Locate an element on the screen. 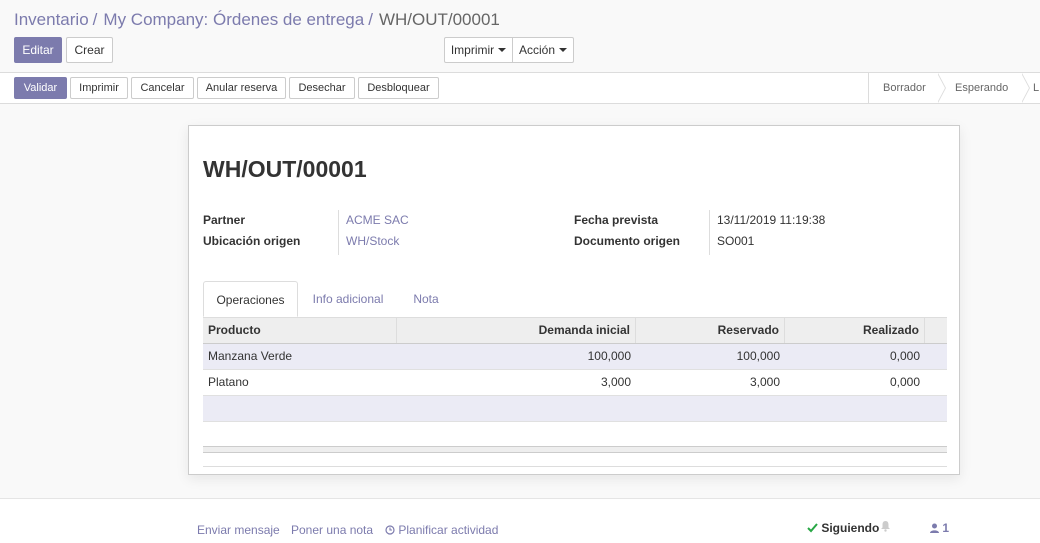 This screenshot has width=1040, height=543. validate-button: Validar is located at coordinates (40, 88).